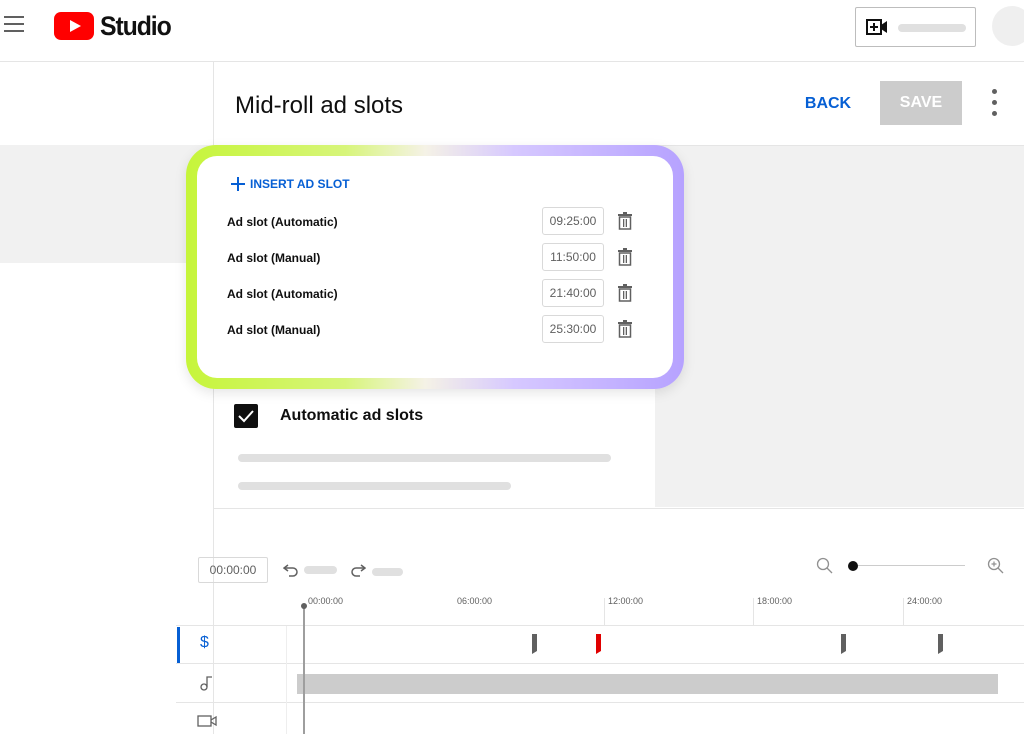  I want to click on create-button, so click(915, 27).